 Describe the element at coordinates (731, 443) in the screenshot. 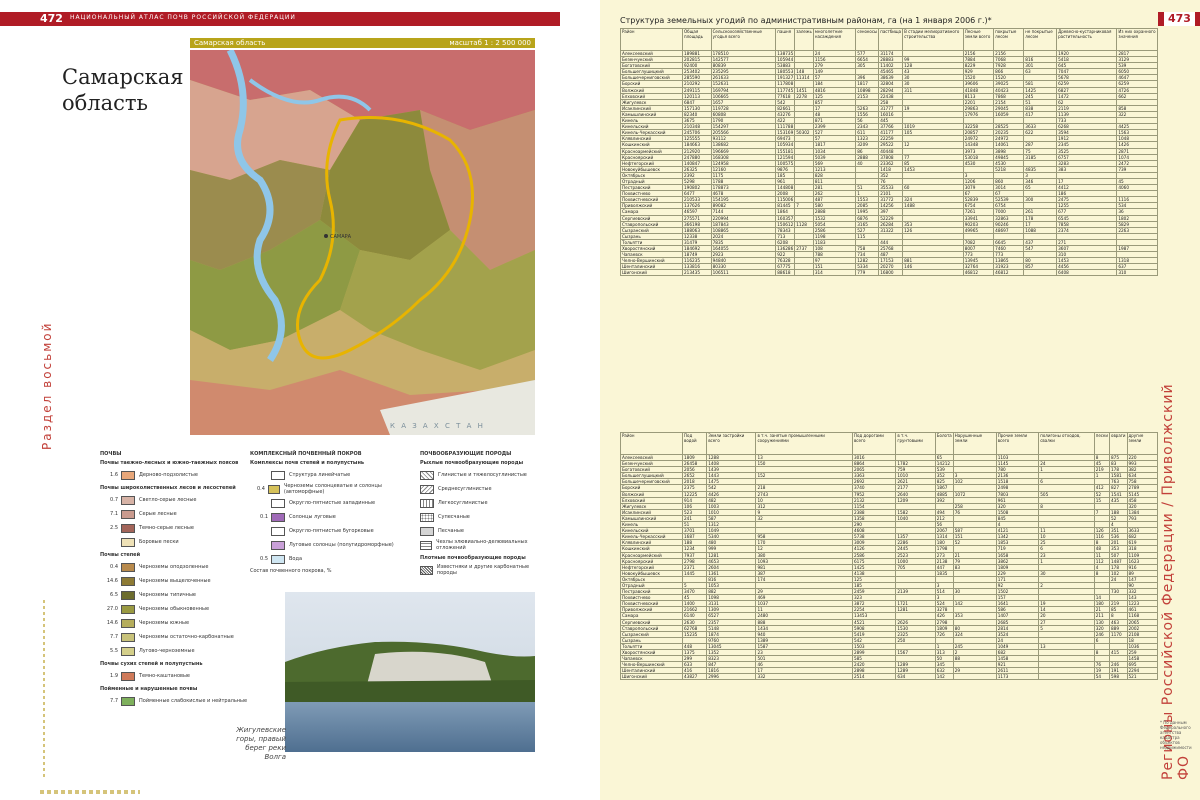

I see `column-header: Земли застройки всего` at that location.